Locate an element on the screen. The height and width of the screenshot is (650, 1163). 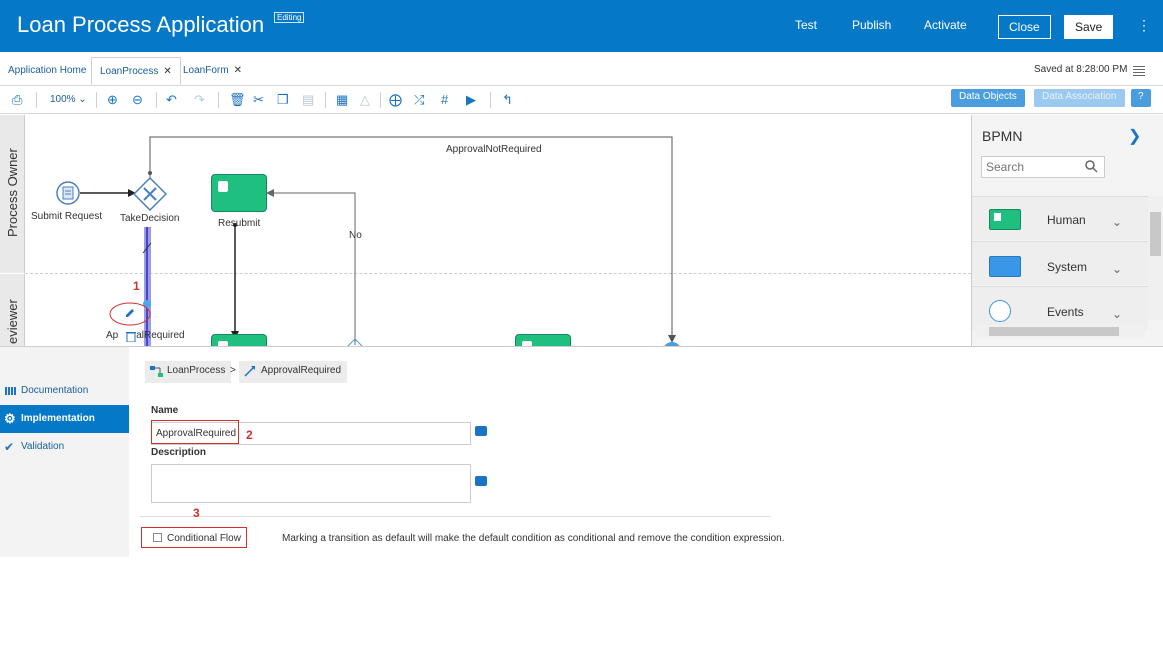
activate-button: Activate is located at coordinates (945, 25).